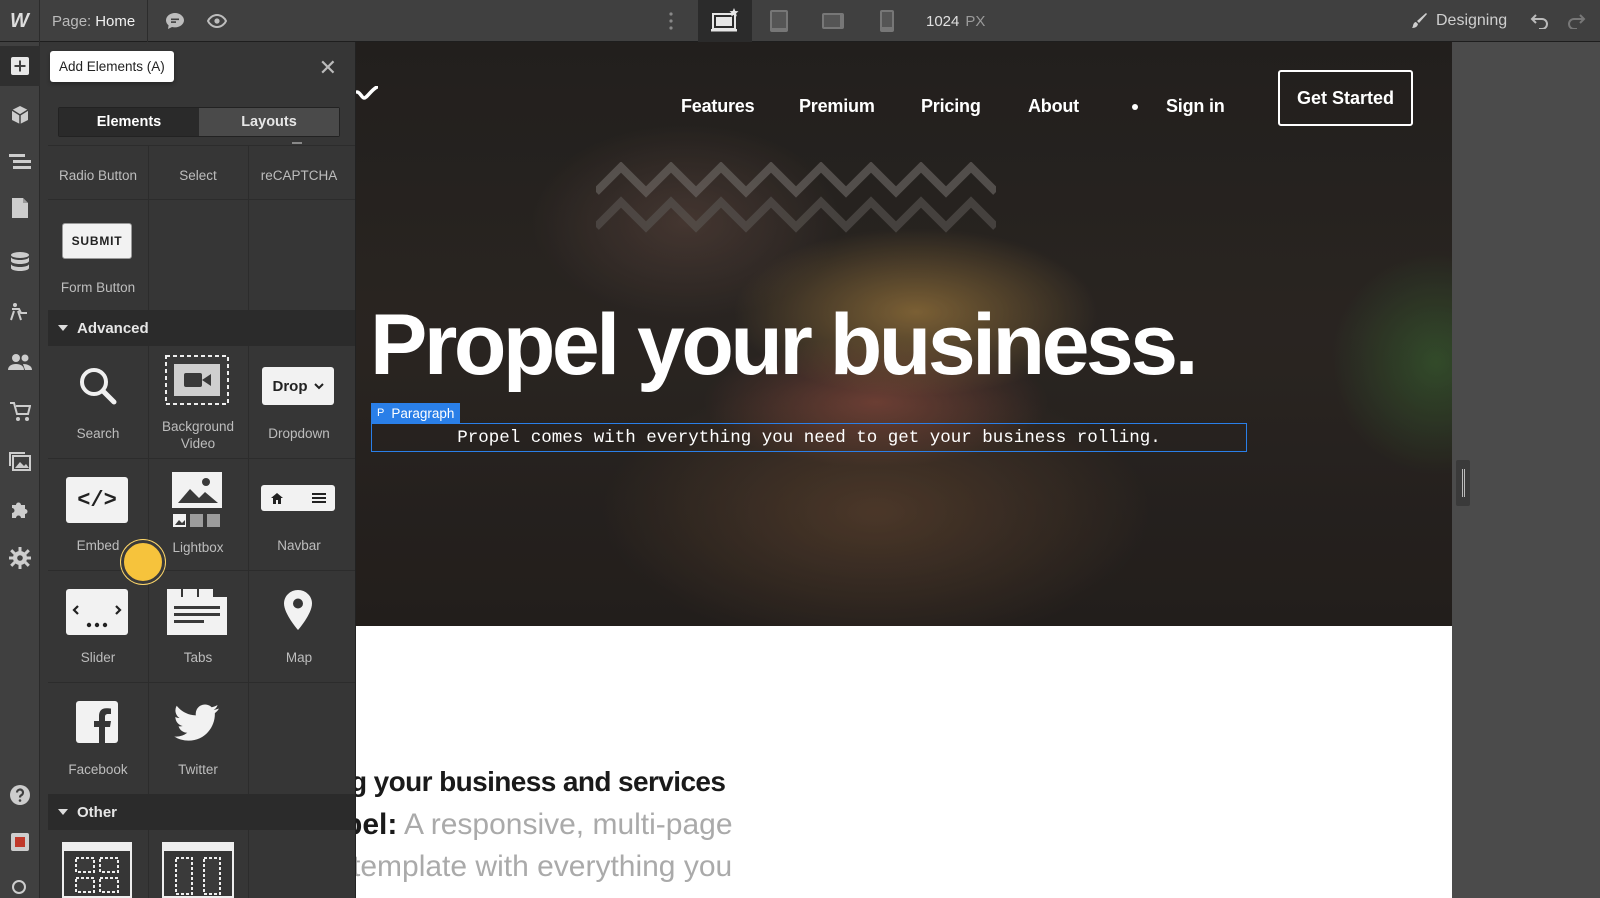 The image size is (1600, 898). I want to click on search-icon, so click(98, 386).